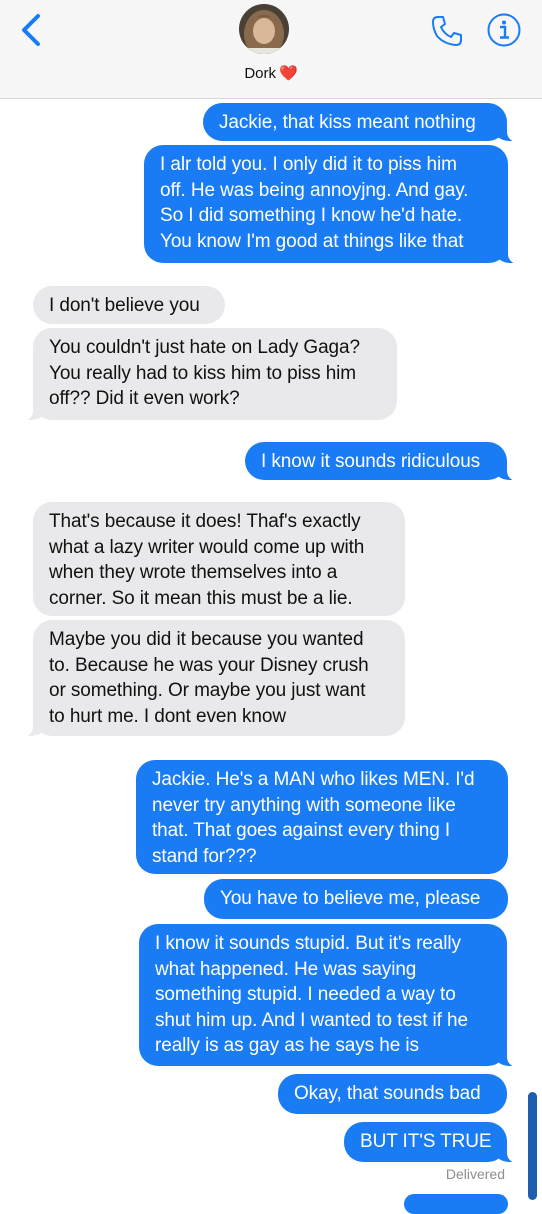 Image resolution: width=542 pixels, height=1214 pixels. What do you see at coordinates (475, 1174) in the screenshot?
I see `delivered-status: Delivered` at bounding box center [475, 1174].